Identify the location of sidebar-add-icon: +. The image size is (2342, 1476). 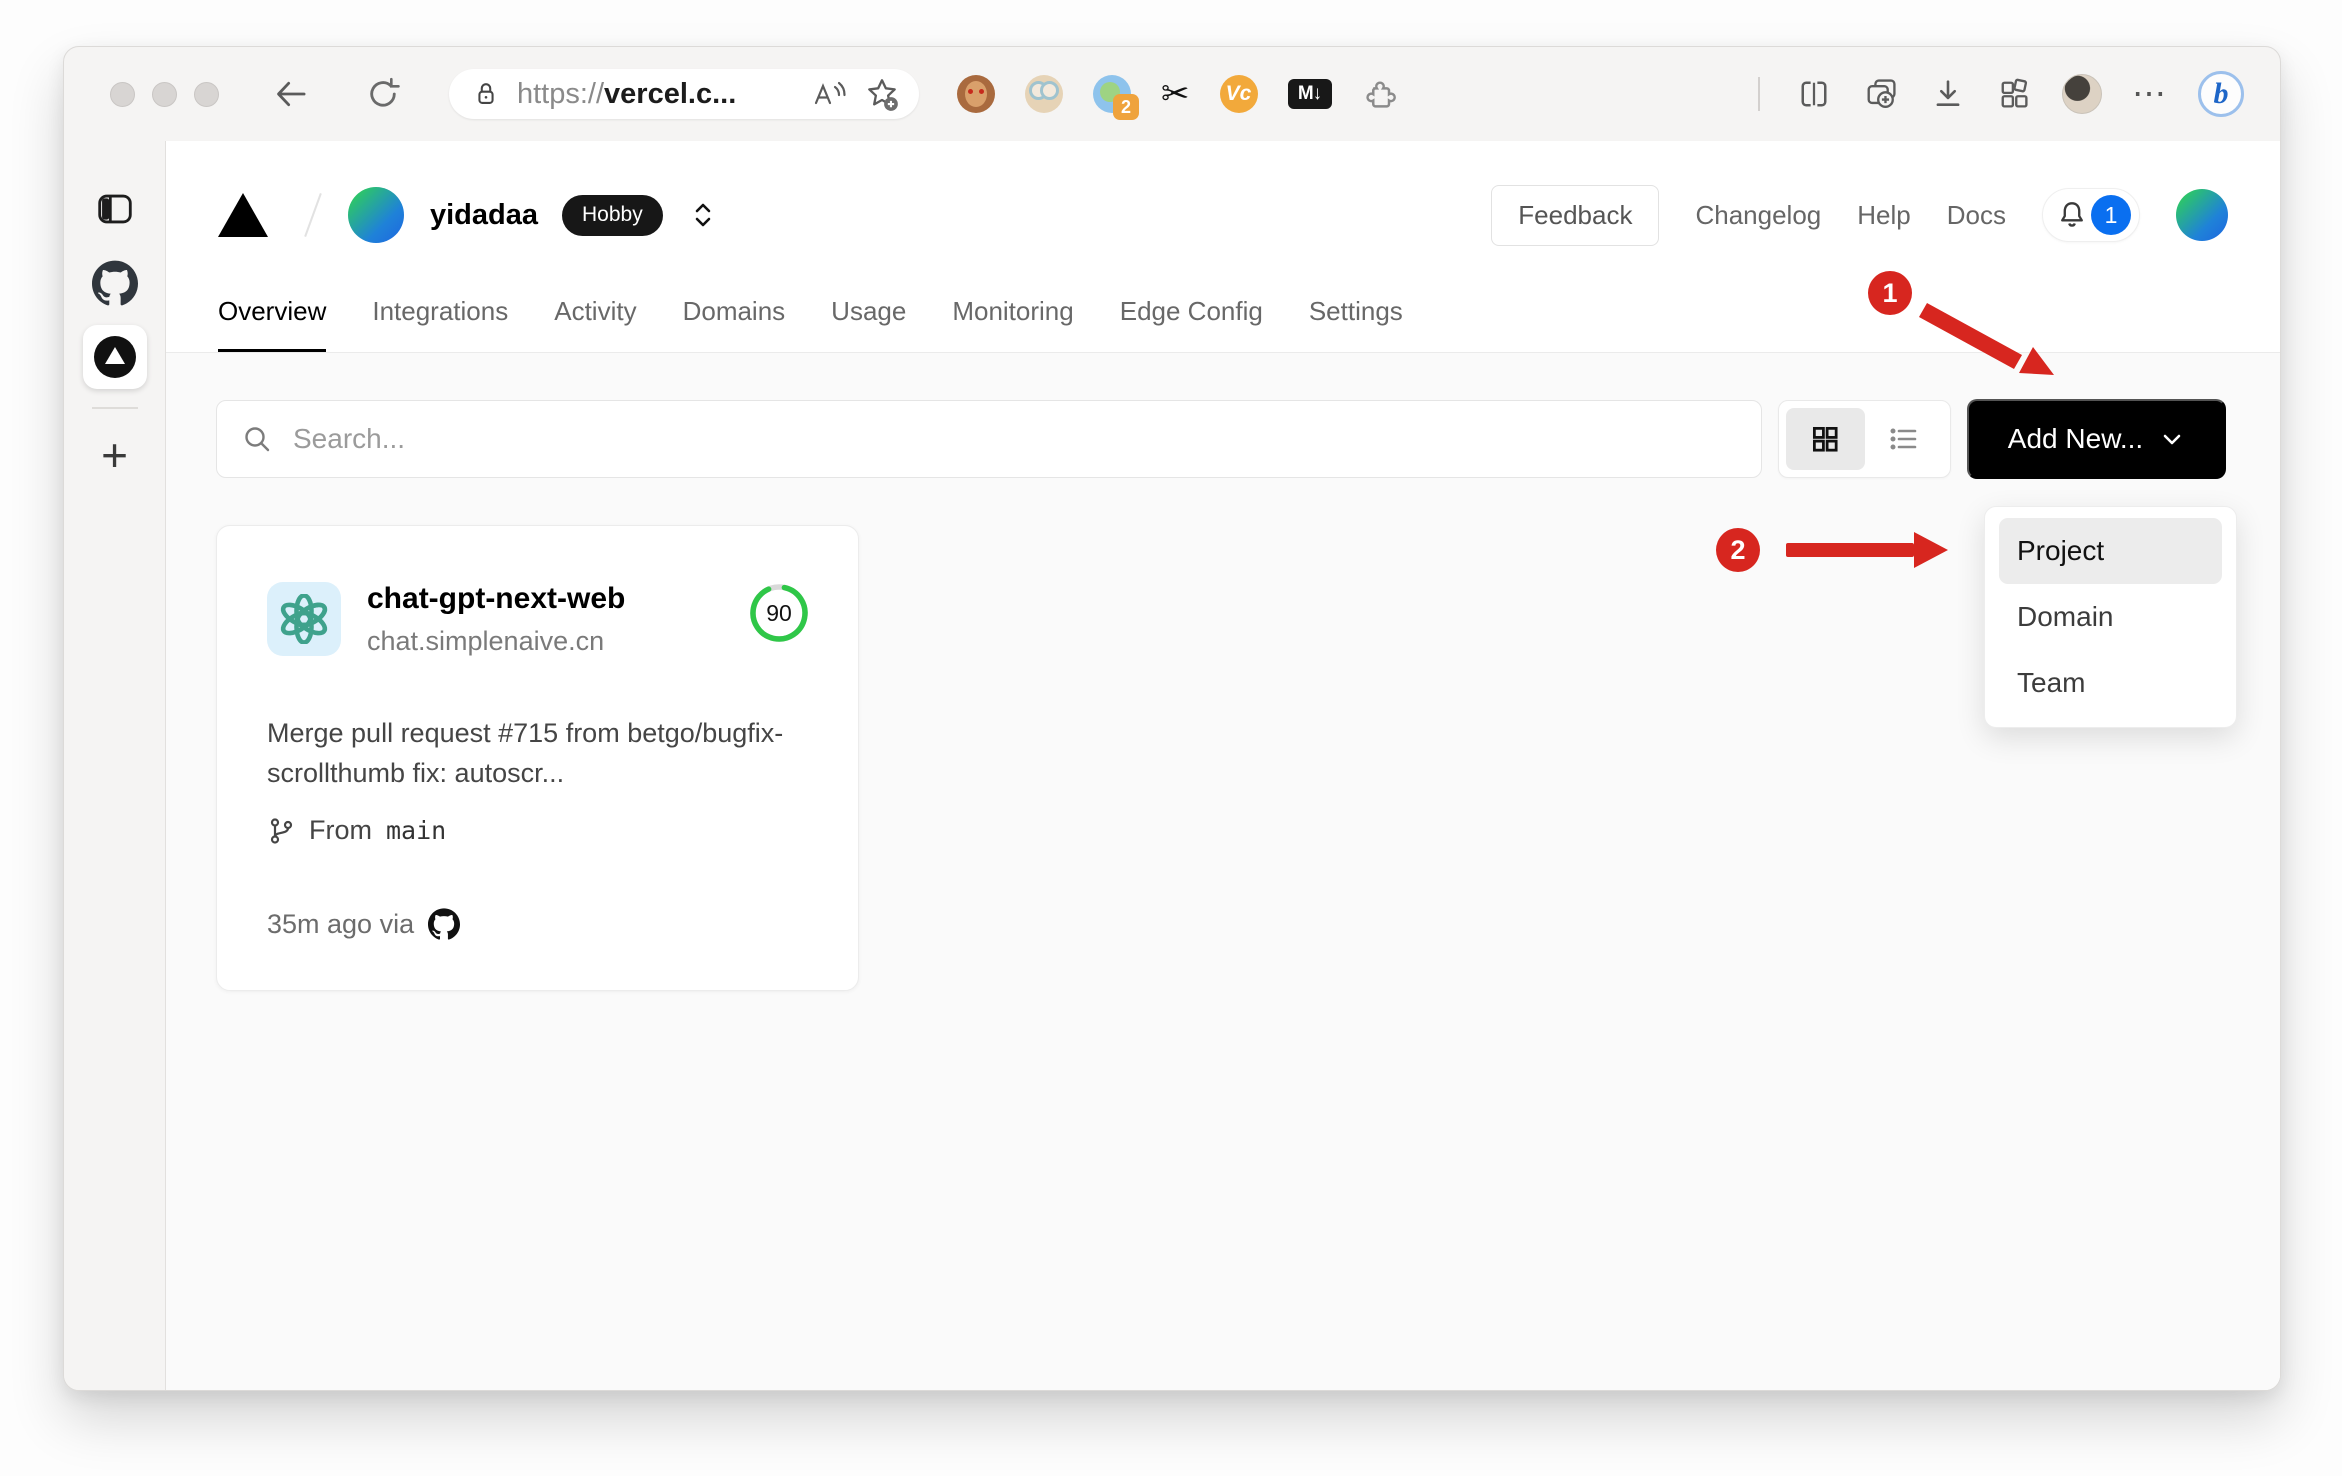
(115, 455).